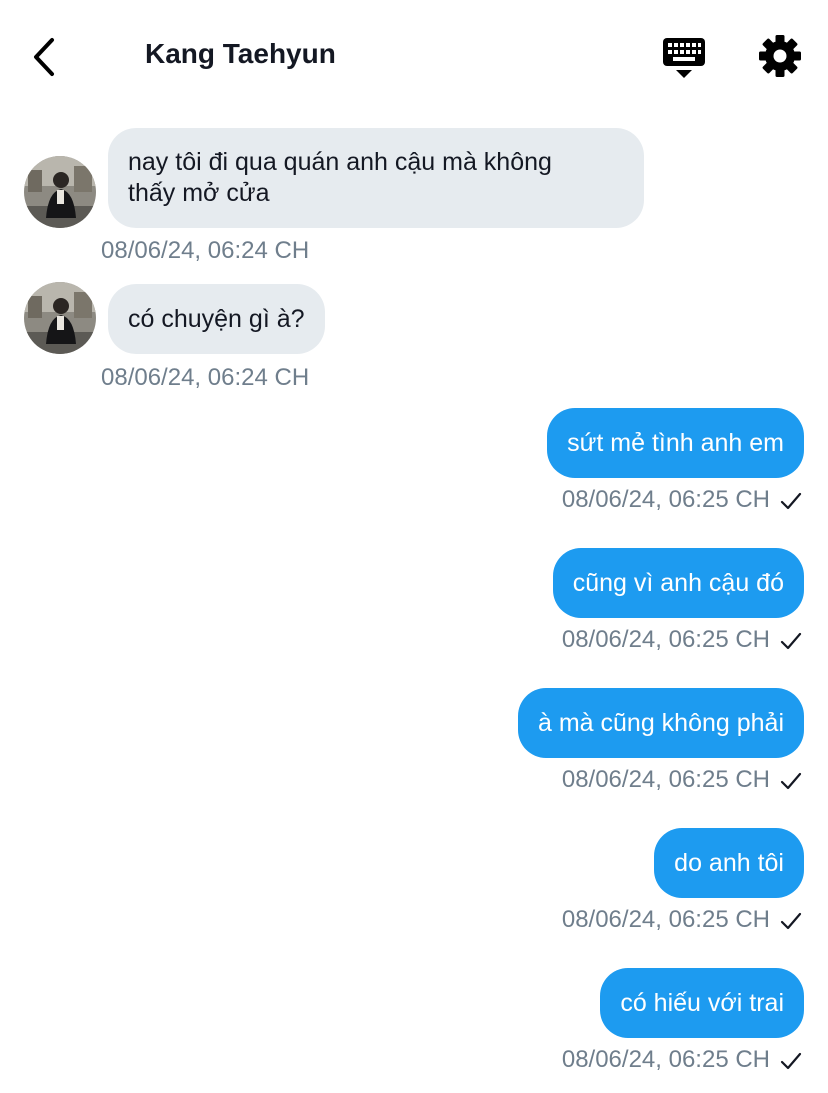 This screenshot has width=828, height=1093. I want to click on message-text: cũng vì anh cậu đó, so click(678, 583).